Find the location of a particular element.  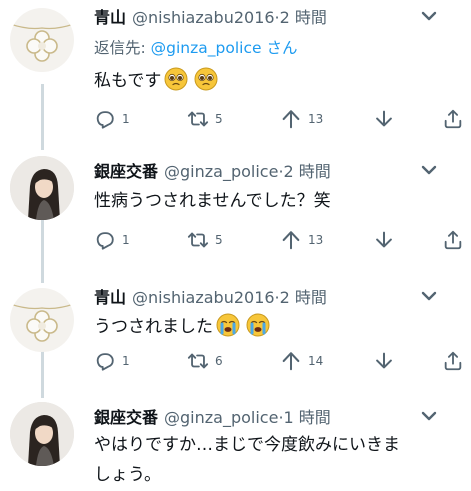

reply-to-suffix: さん is located at coordinates (279, 48).